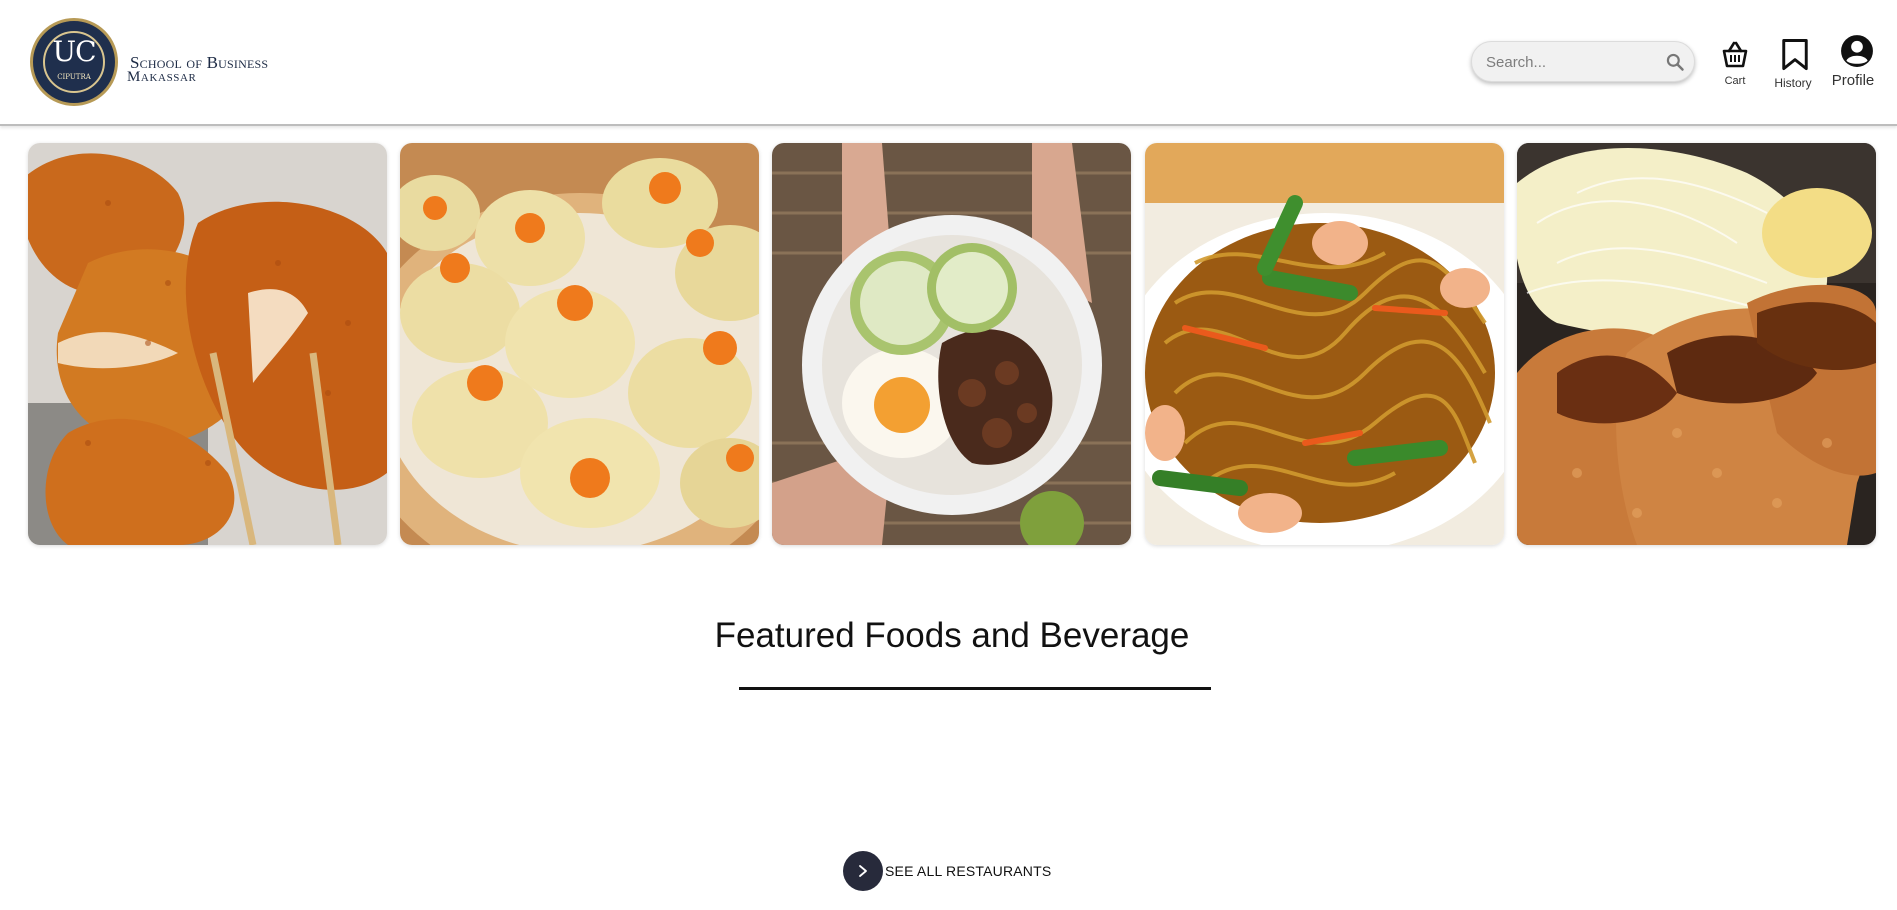 This screenshot has width=1897, height=910. What do you see at coordinates (1735, 54) in the screenshot?
I see `basket-icon` at bounding box center [1735, 54].